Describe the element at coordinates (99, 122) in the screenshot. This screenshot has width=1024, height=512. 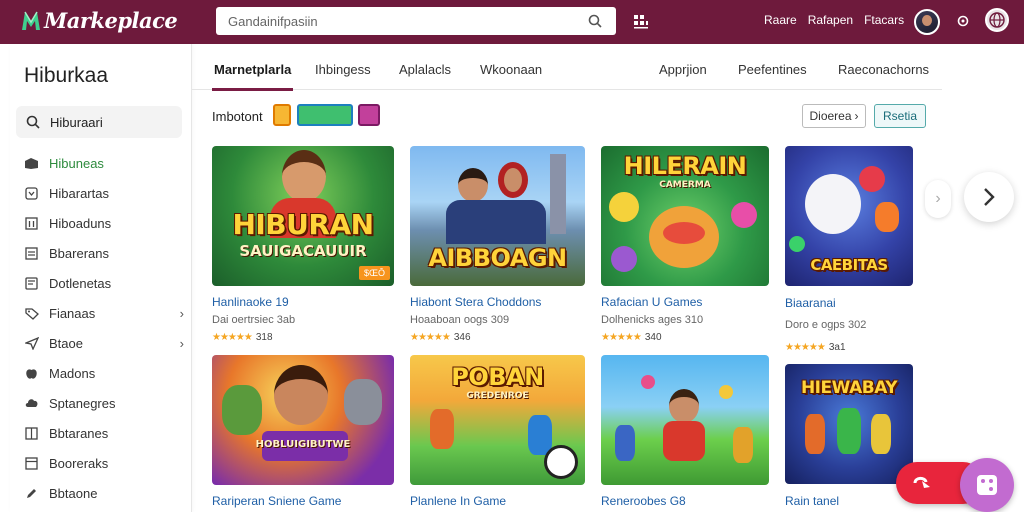
I see `sidebar-search: Hiburaari` at that location.